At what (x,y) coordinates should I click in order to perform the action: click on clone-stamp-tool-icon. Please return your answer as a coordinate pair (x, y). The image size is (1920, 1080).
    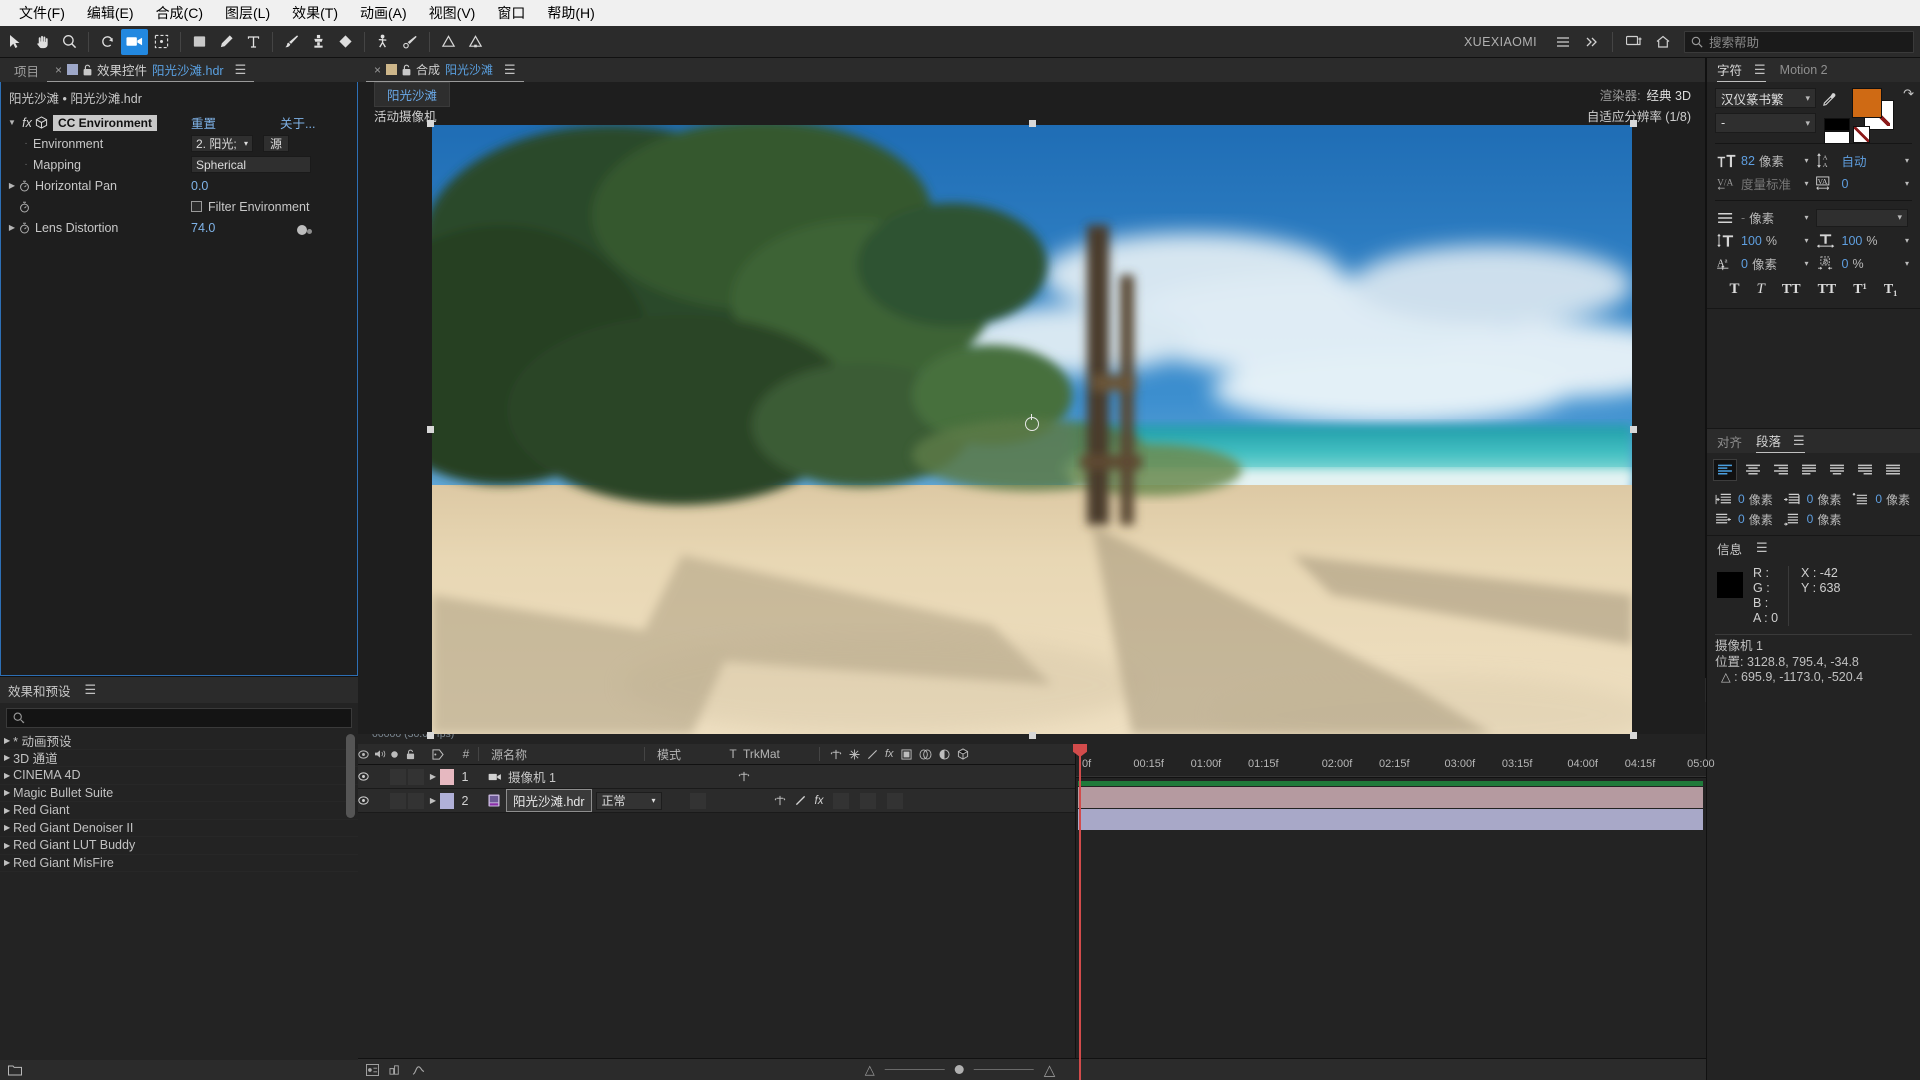
    Looking at the image, I should click on (318, 42).